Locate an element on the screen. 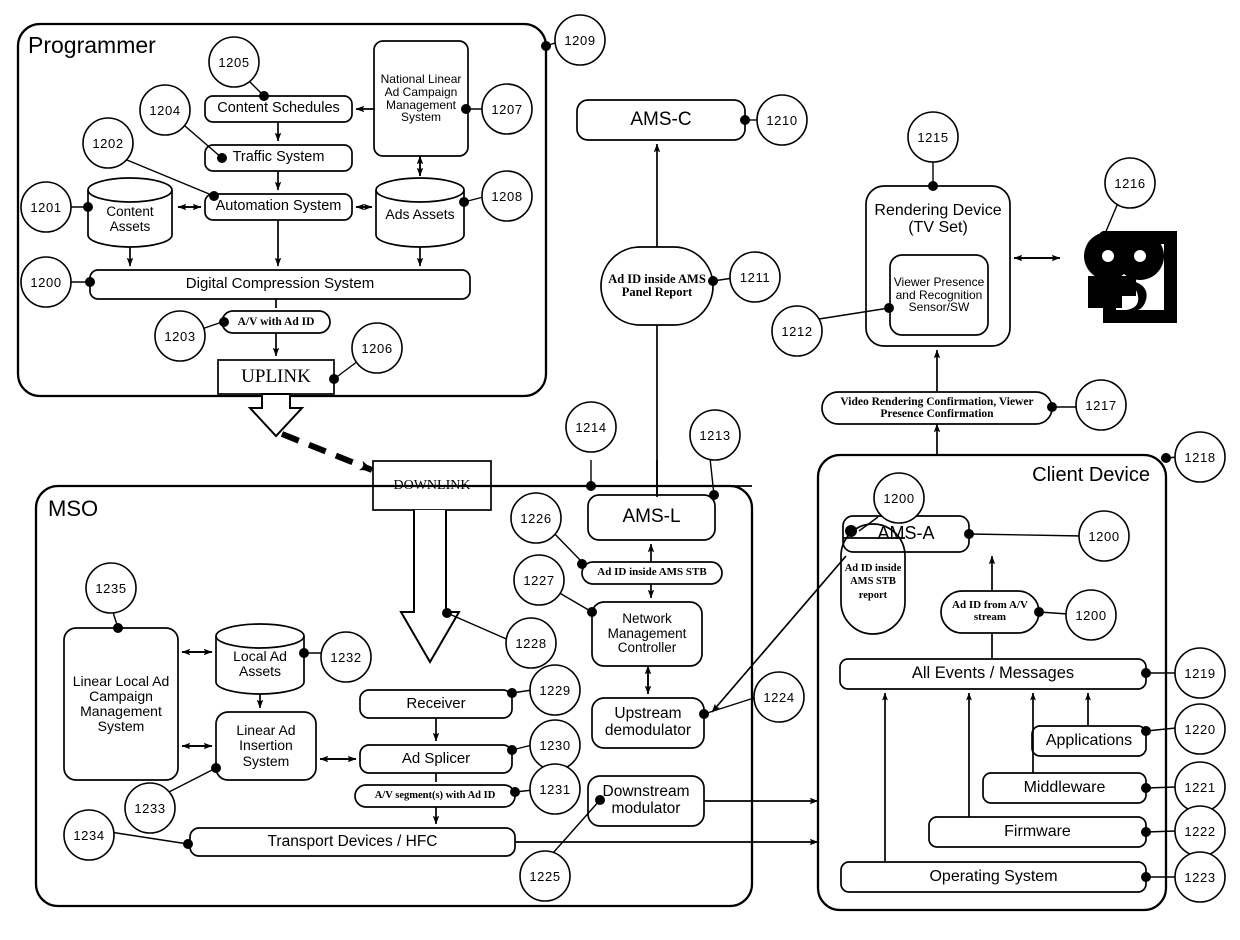 This screenshot has height=940, width=1240. viewer-person-icon is located at coordinates (1130, 277).